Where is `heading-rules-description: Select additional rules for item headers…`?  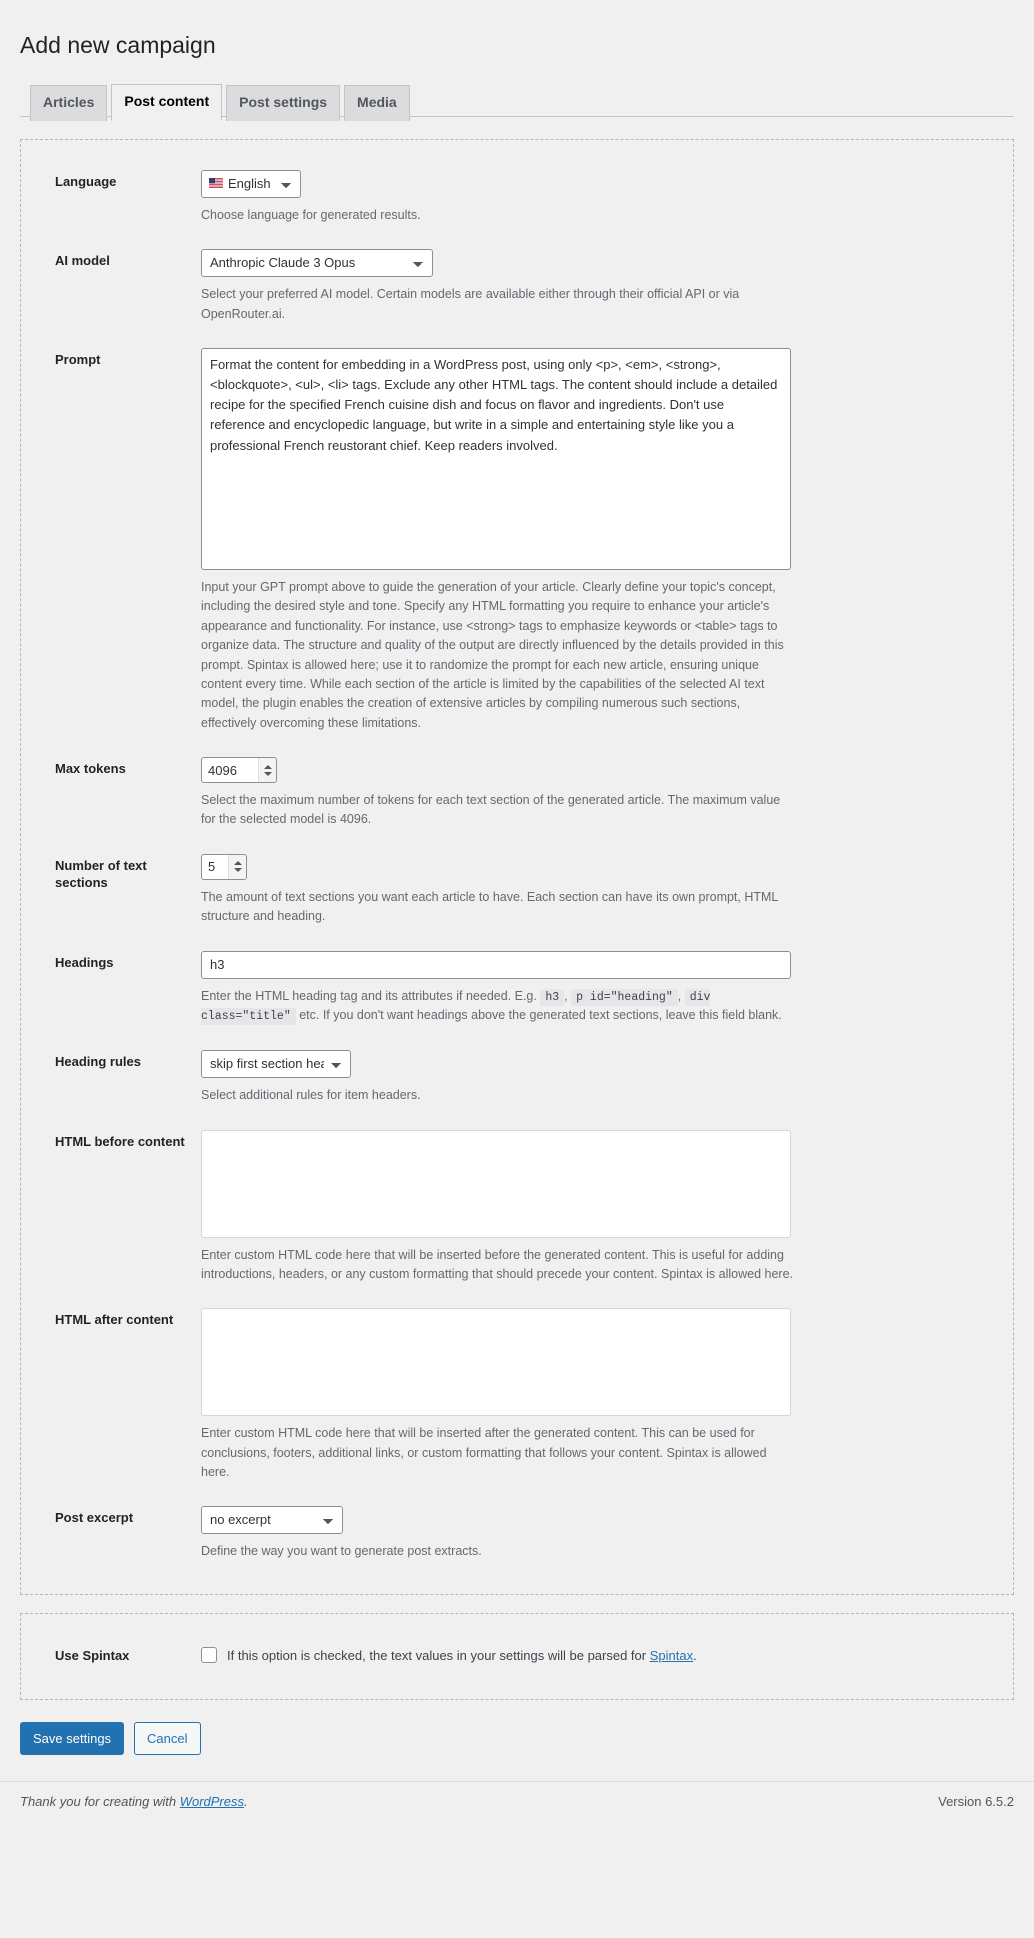
heading-rules-description: Select additional rules for item headers… is located at coordinates (311, 1095).